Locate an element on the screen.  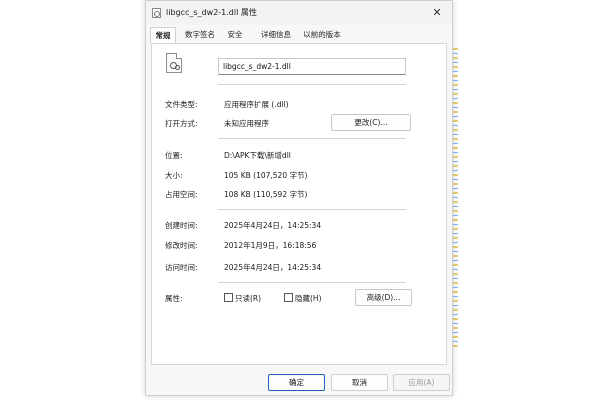
size-on-disk-label: 占用空间: is located at coordinates (181, 194).